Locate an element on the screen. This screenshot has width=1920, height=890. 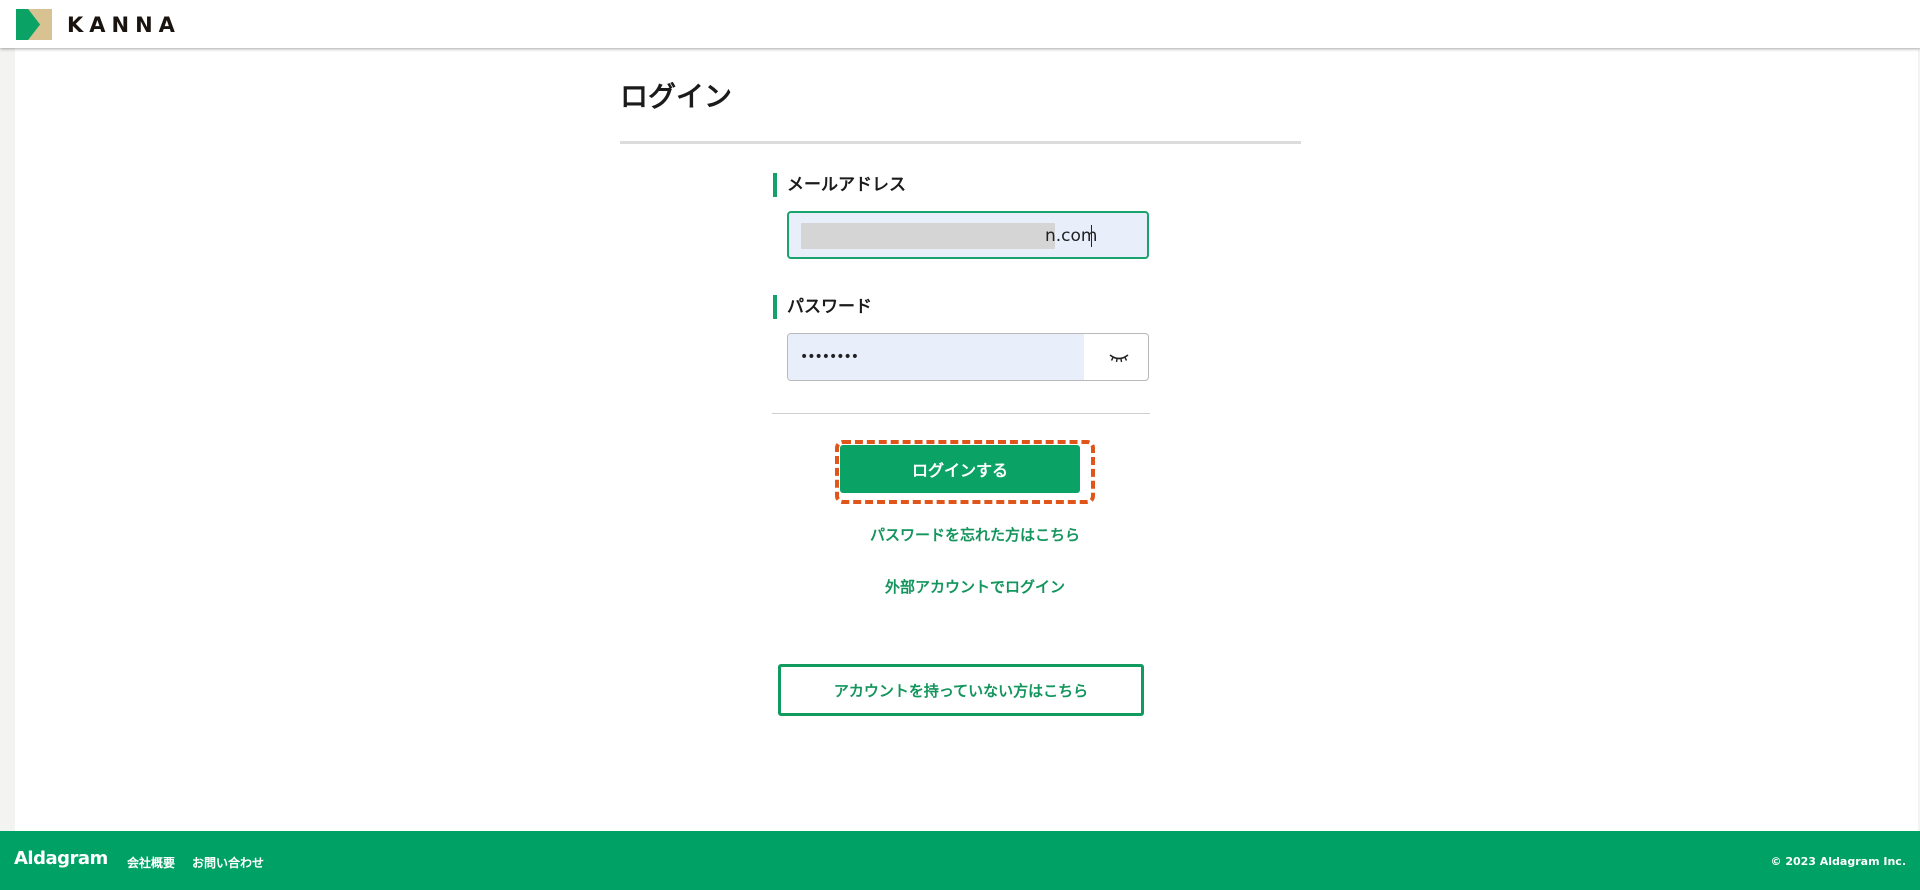
signup-button: アカウントを持っていない方はこちら is located at coordinates (961, 690).